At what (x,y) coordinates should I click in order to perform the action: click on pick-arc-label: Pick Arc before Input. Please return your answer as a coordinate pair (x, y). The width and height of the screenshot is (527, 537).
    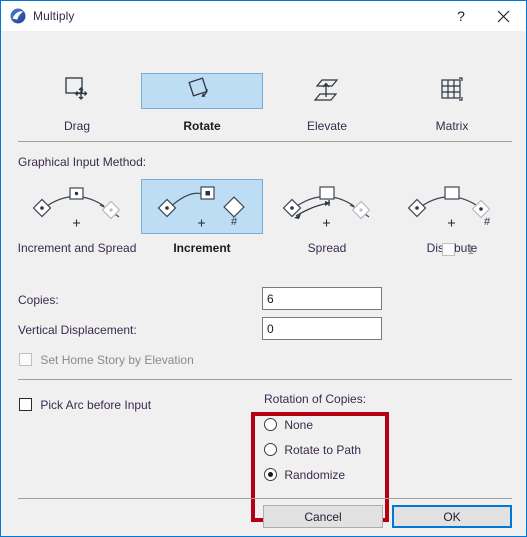
    Looking at the image, I should click on (96, 404).